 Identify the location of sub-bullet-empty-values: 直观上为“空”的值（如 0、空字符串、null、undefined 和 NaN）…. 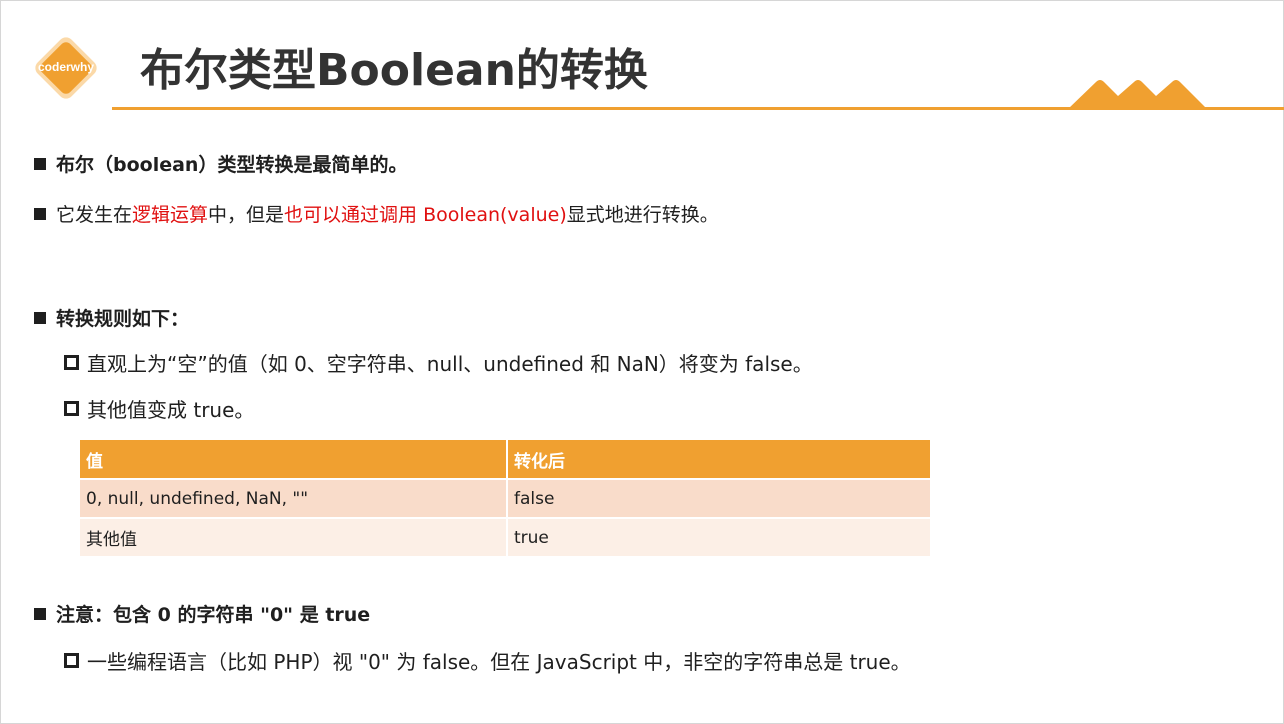
(438, 362).